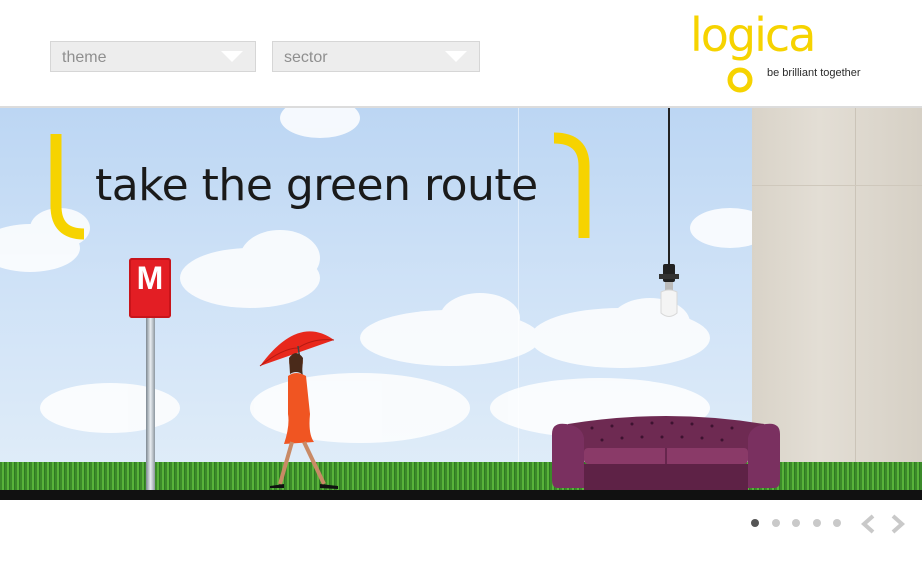 This screenshot has width=922, height=576. What do you see at coordinates (571, 185) in the screenshot?
I see `bracket-right-icon` at bounding box center [571, 185].